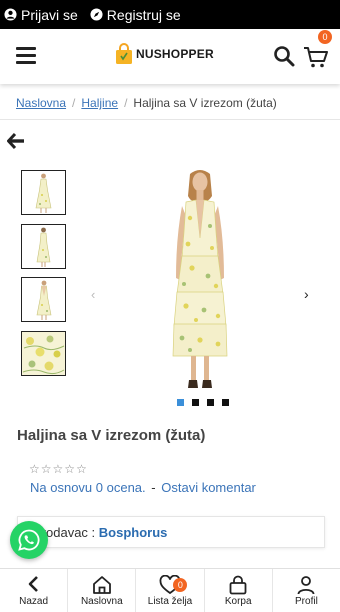 The width and height of the screenshot is (340, 612). Describe the element at coordinates (10, 14) in the screenshot. I see `user-circle-icon` at that location.